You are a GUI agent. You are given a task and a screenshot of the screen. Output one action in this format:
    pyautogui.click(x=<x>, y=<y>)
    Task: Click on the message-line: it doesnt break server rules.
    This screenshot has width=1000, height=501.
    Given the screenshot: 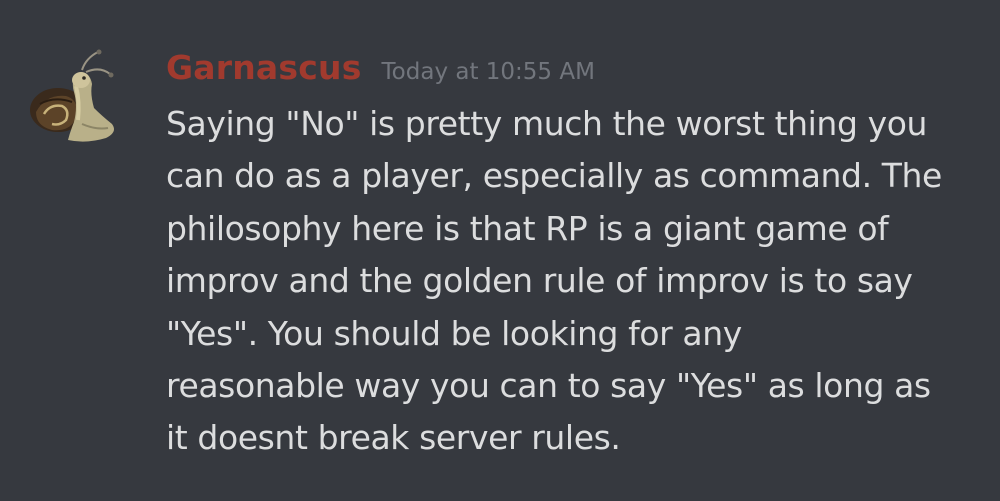 What is the action you would take?
    pyautogui.click(x=393, y=438)
    